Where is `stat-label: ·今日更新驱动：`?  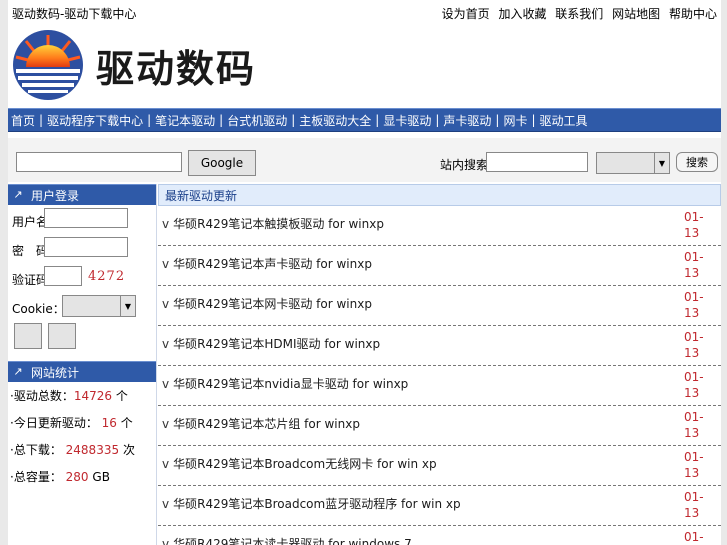
stat-label: ·今日更新驱动： is located at coordinates (54, 423).